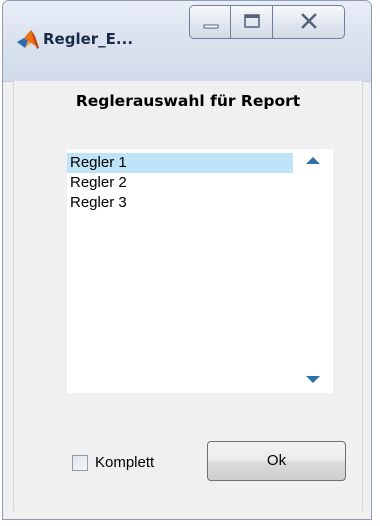 The height and width of the screenshot is (526, 380). I want to click on komplett-label: Komplett, so click(124, 462).